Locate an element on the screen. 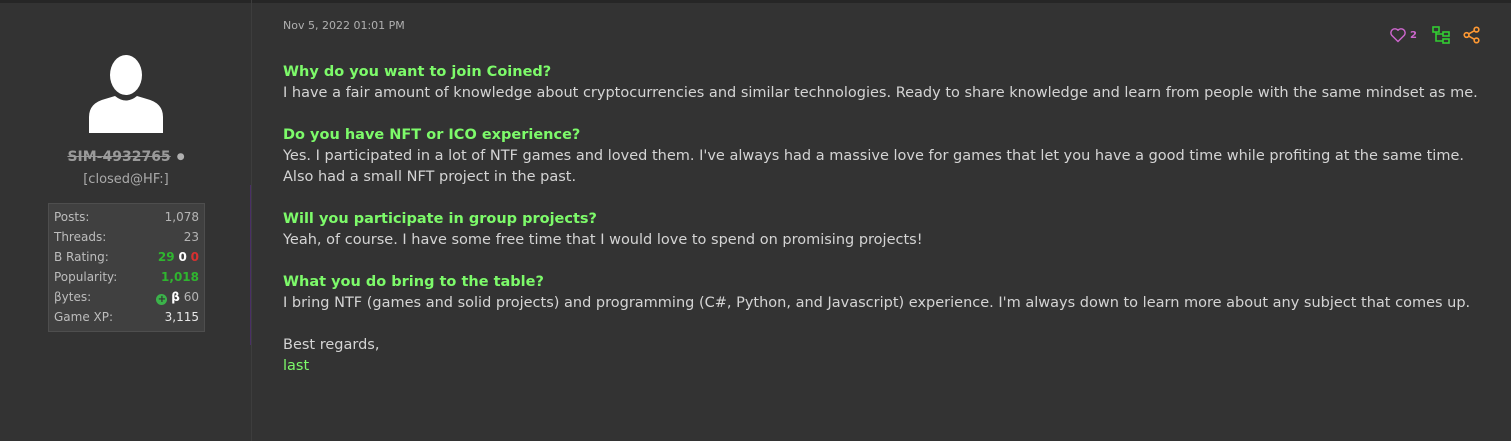  stat-posts: Posts: 1,078 is located at coordinates (126, 217).